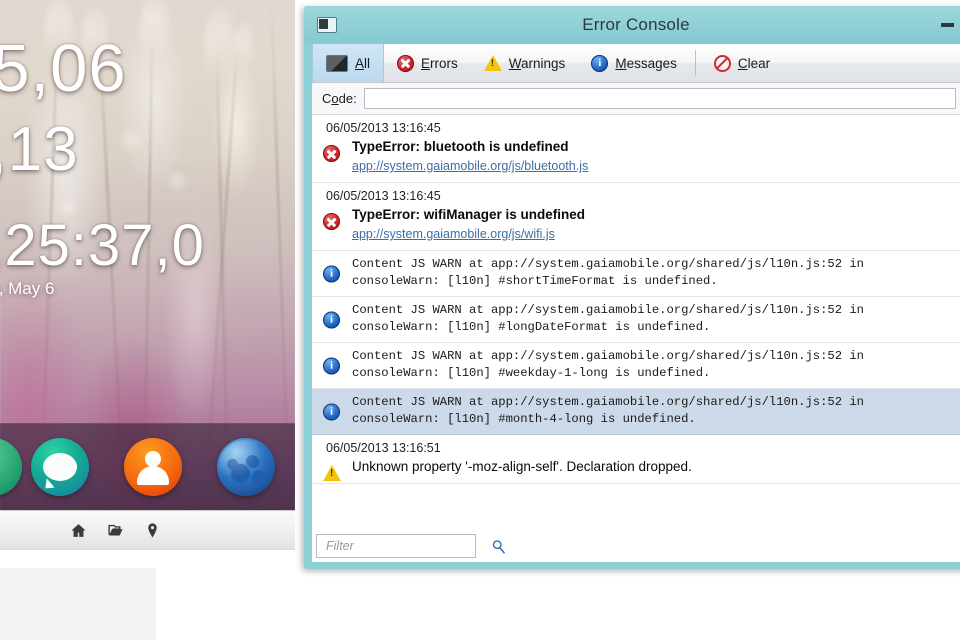 This screenshot has height=640, width=960. I want to click on person-icon, so click(153, 468).